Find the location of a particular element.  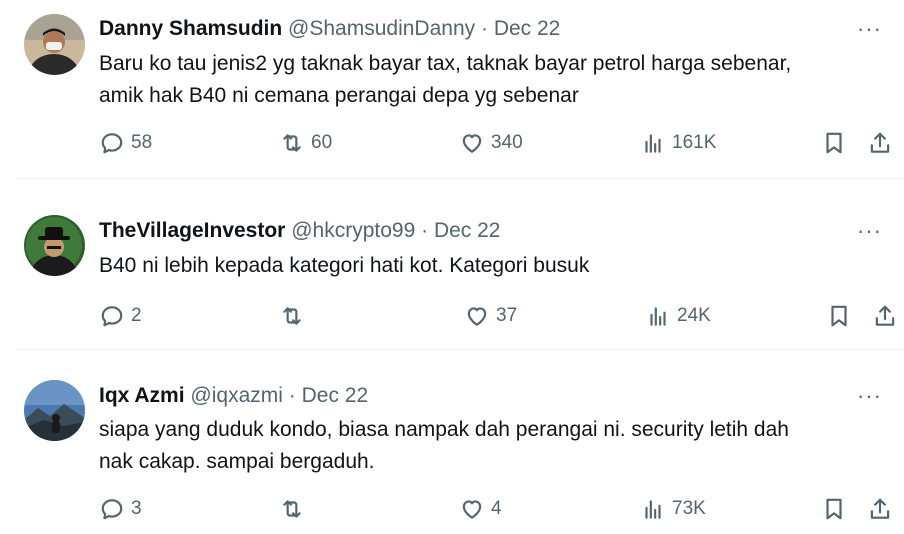

retweet-count: 60 is located at coordinates (322, 142).